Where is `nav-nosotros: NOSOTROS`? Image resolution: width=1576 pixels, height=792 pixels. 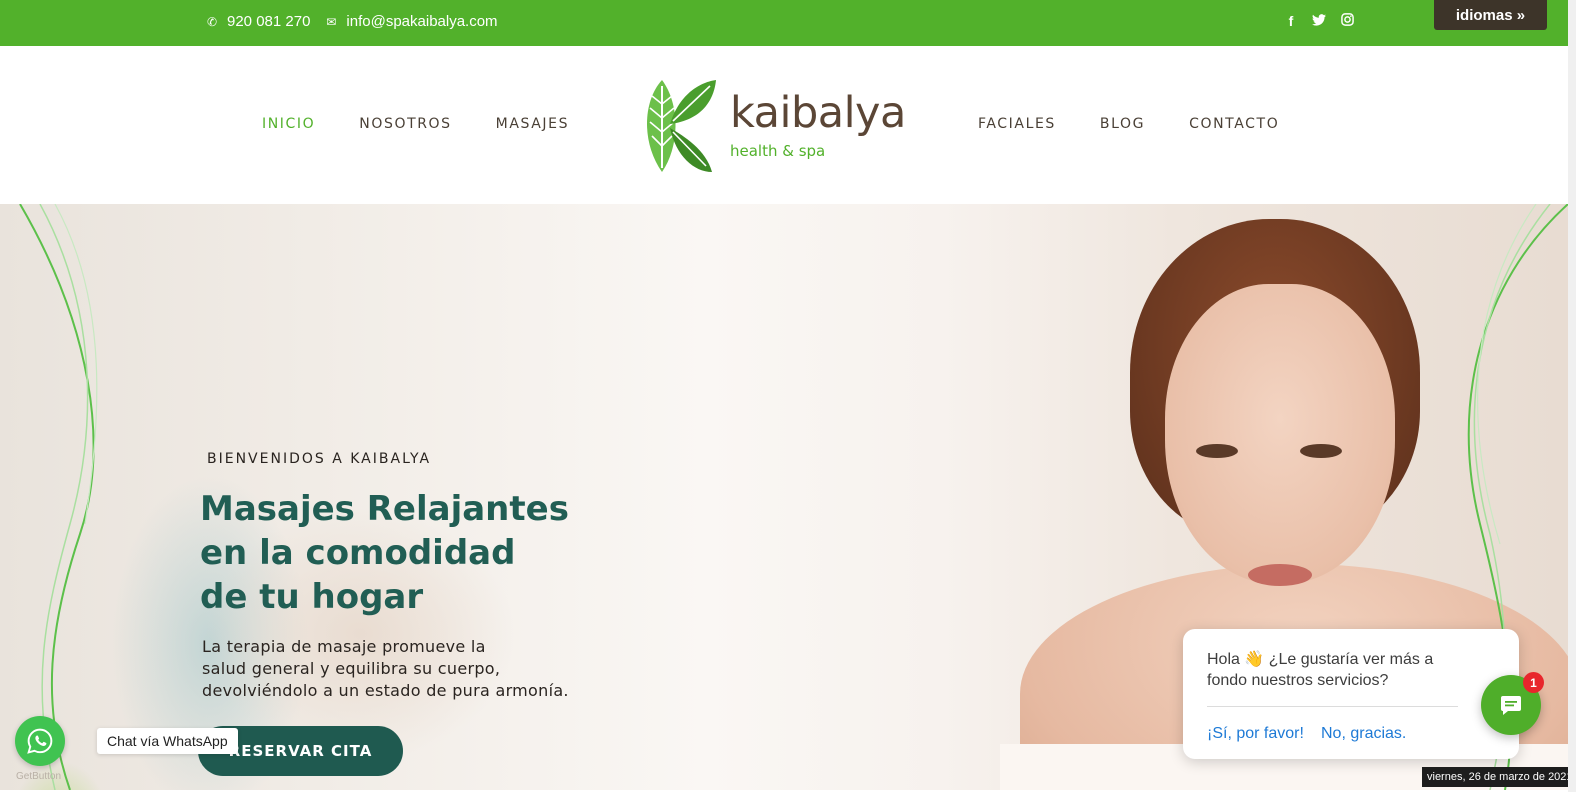 nav-nosotros: NOSOTROS is located at coordinates (405, 124).